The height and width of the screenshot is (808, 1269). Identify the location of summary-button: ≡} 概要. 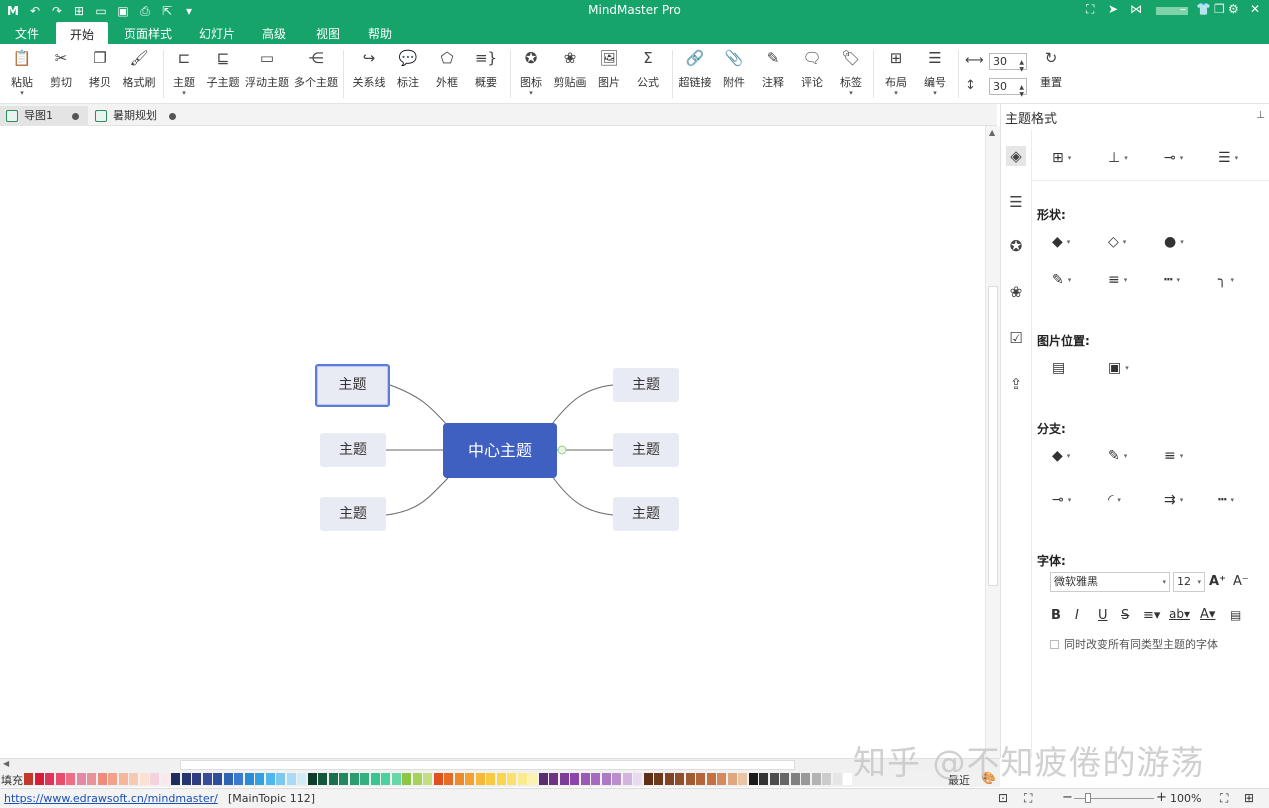
(486, 69).